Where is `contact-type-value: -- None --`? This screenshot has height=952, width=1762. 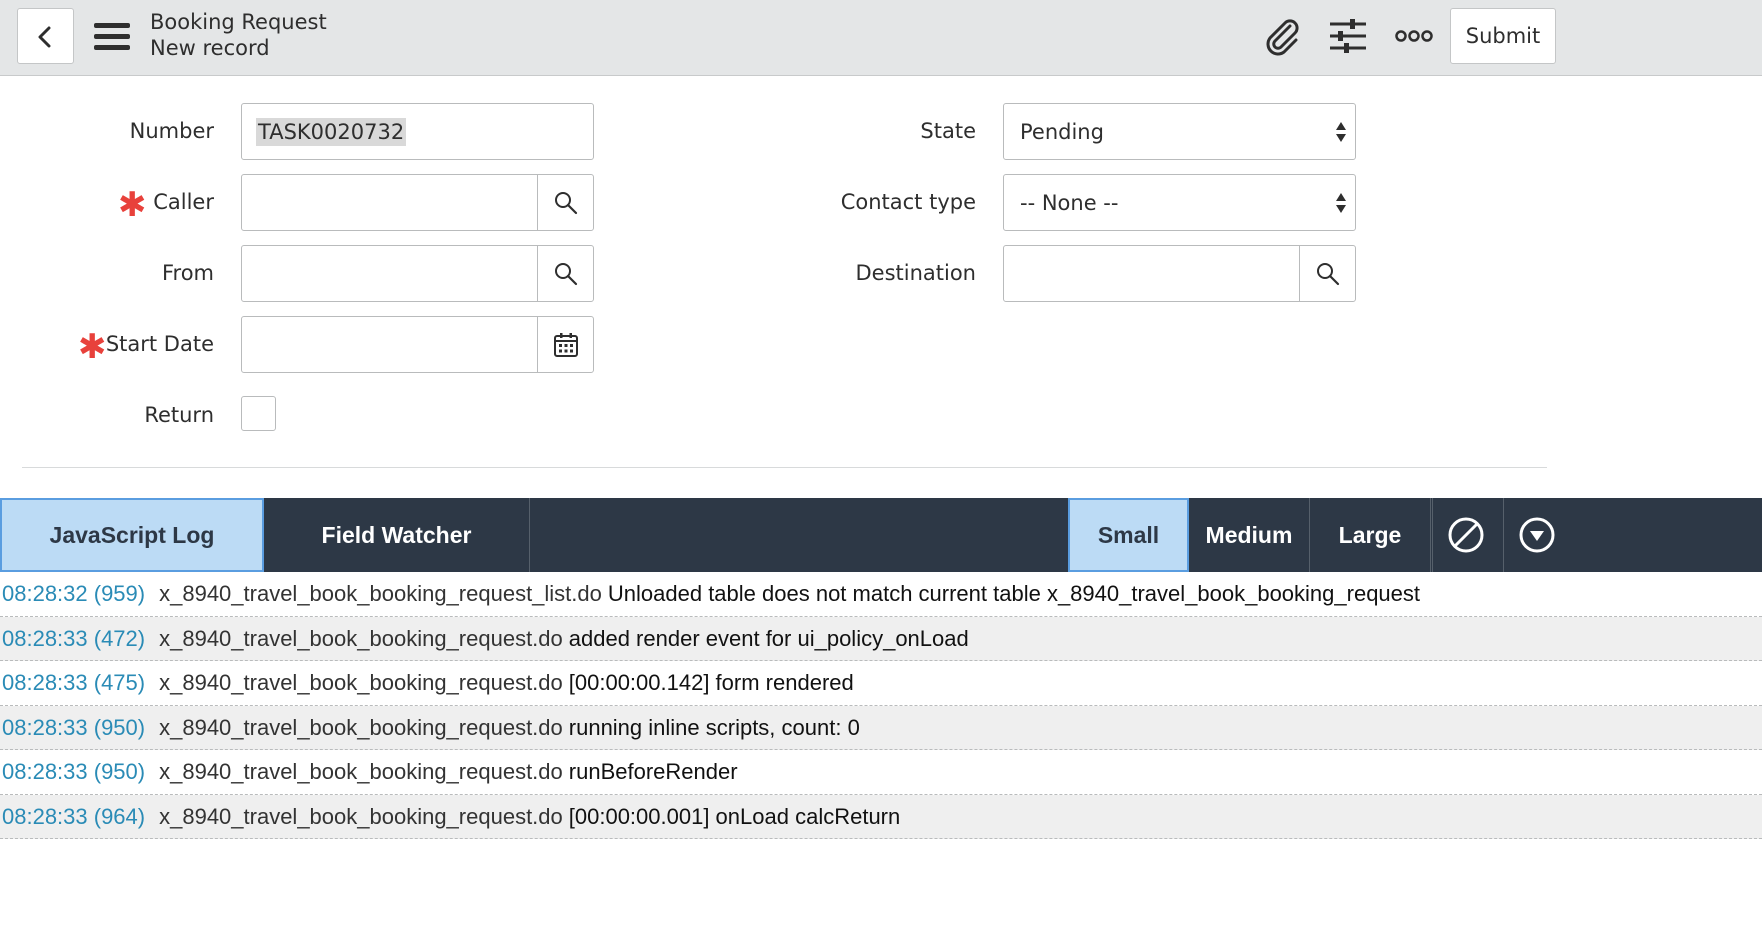
contact-type-value: -- None -- is located at coordinates (1069, 203).